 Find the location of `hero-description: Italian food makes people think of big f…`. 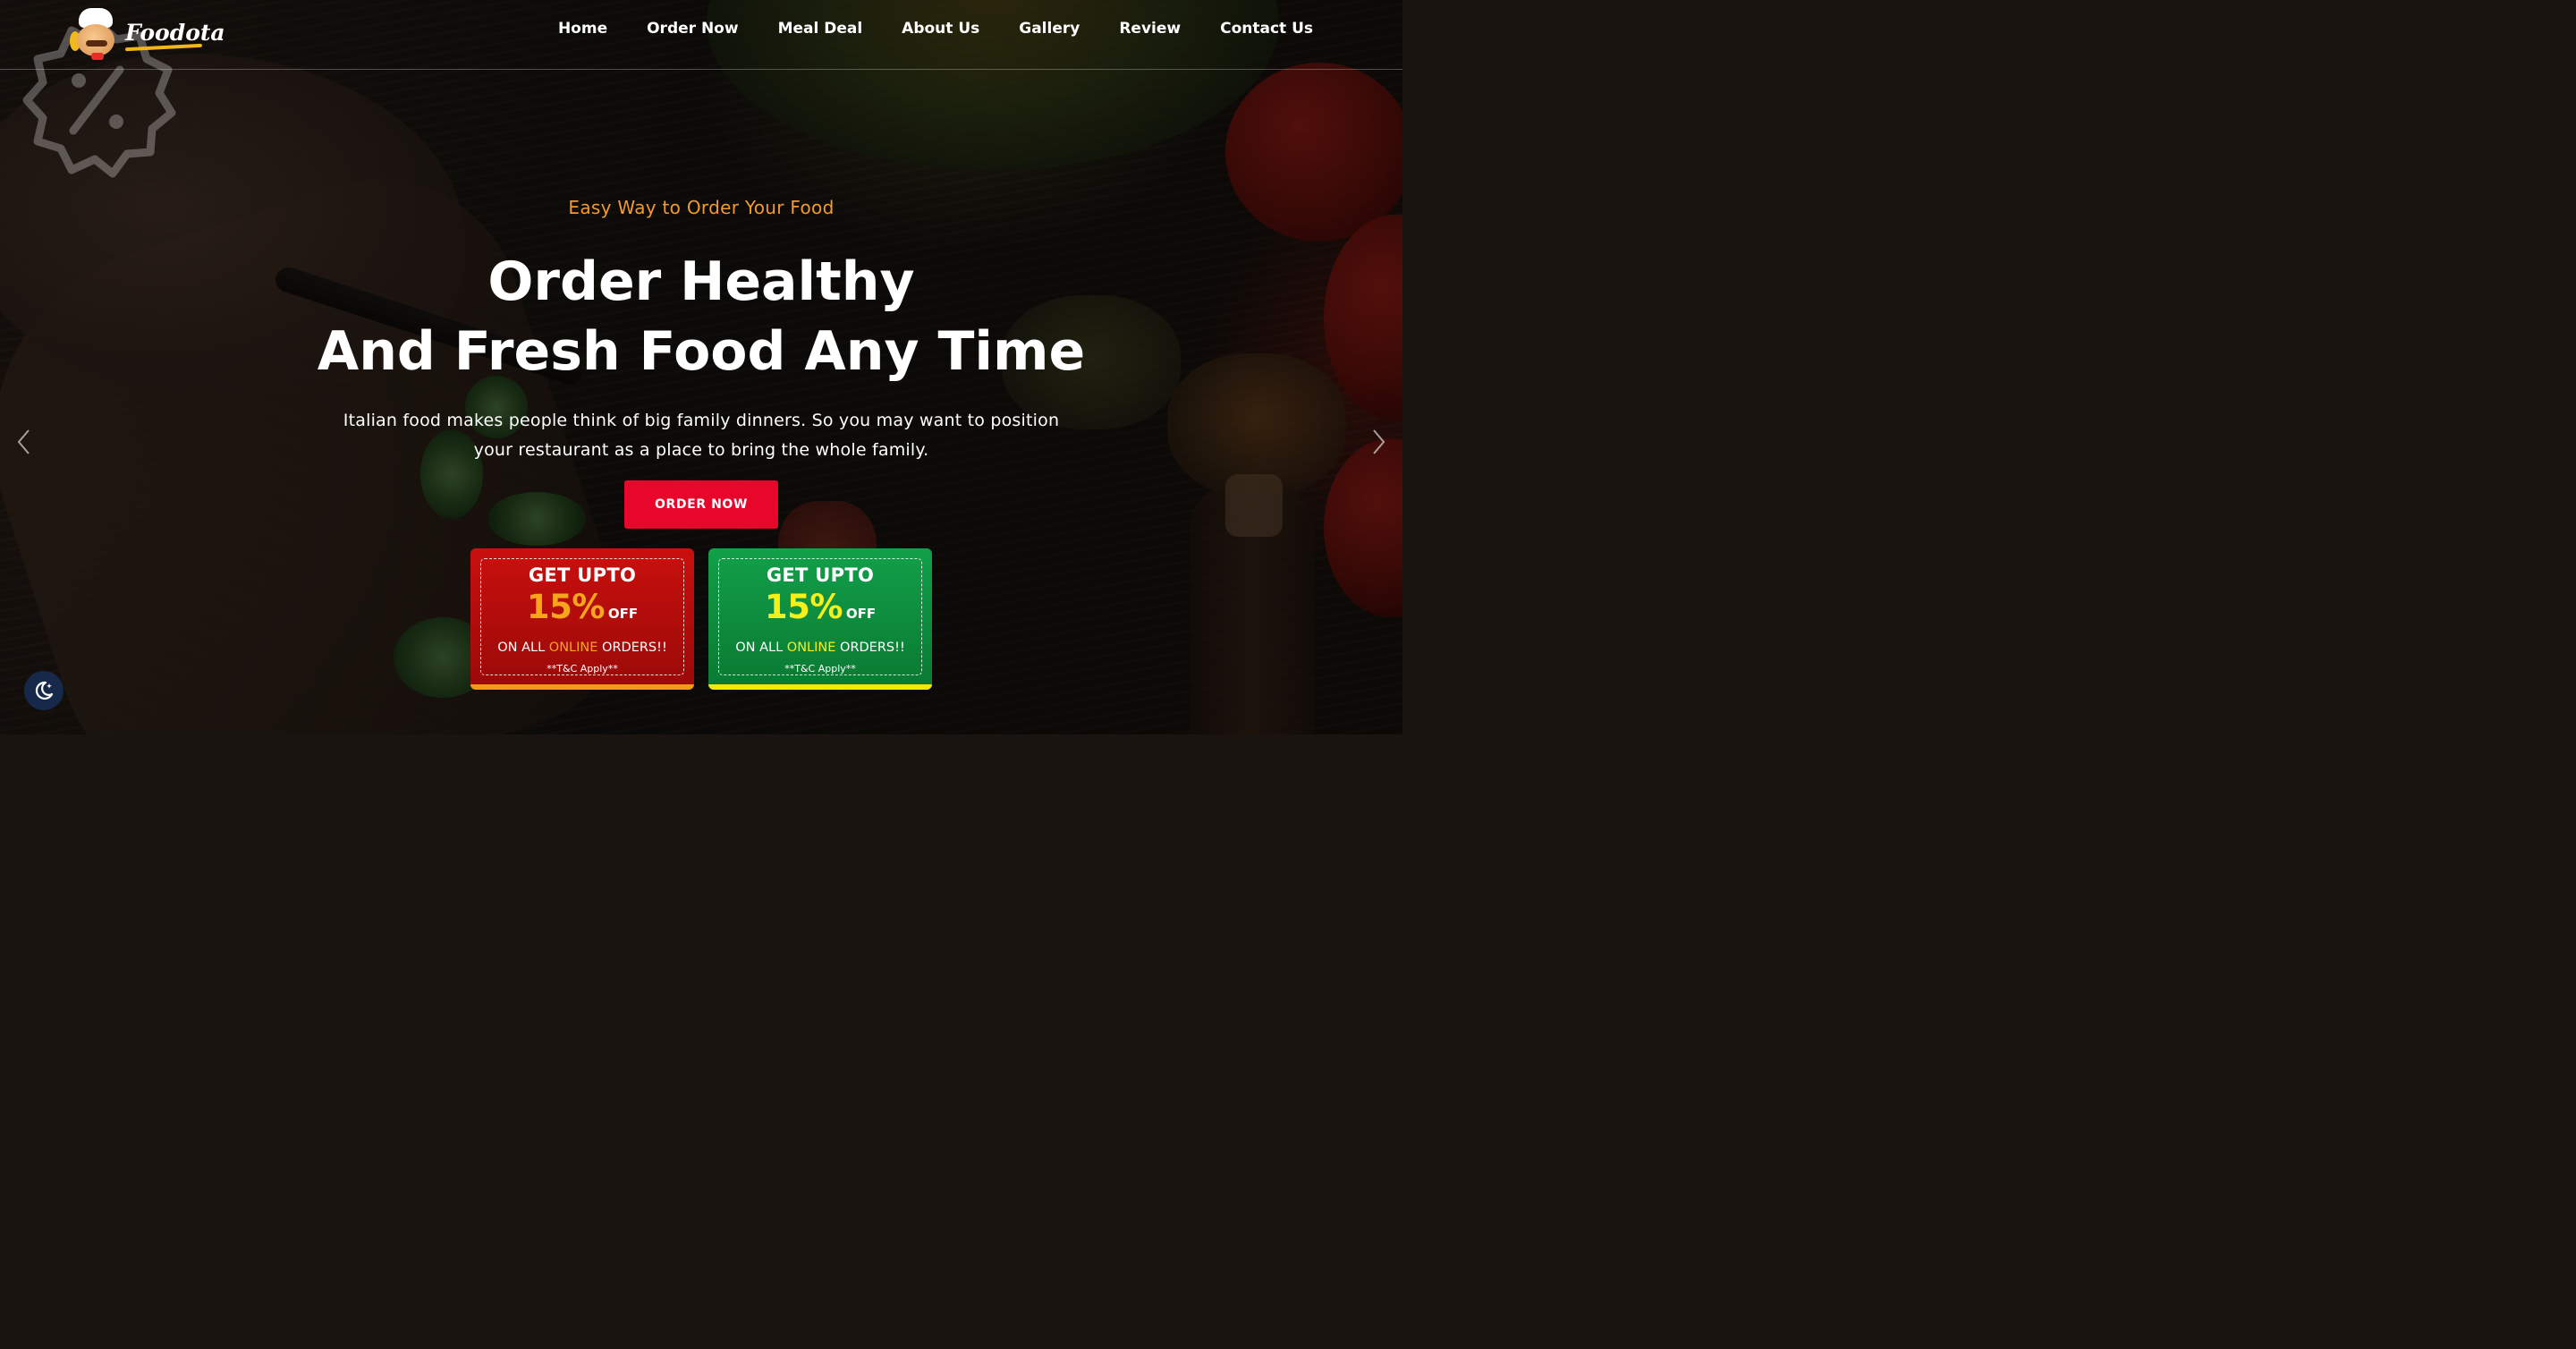

hero-description: Italian food makes people think of big f… is located at coordinates (701, 435).